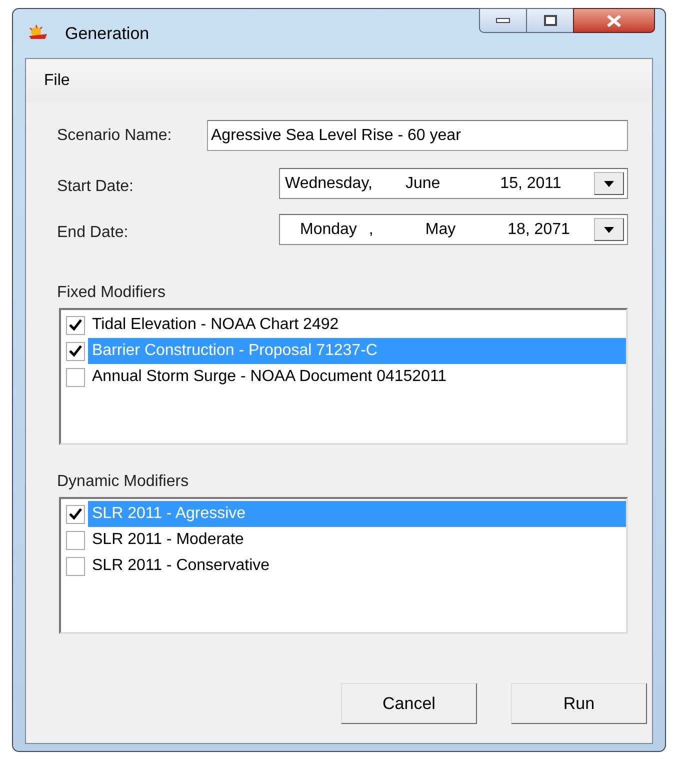 The width and height of the screenshot is (675, 757). I want to click on field-label: Start Date:, so click(95, 187).